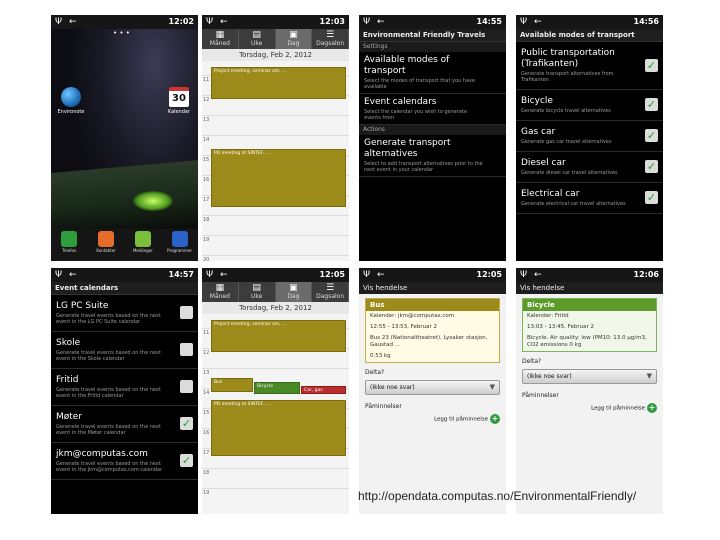 The width and height of the screenshot is (720, 540). Describe the element at coordinates (143, 242) in the screenshot. I see `dock-messages: Meldinger` at that location.